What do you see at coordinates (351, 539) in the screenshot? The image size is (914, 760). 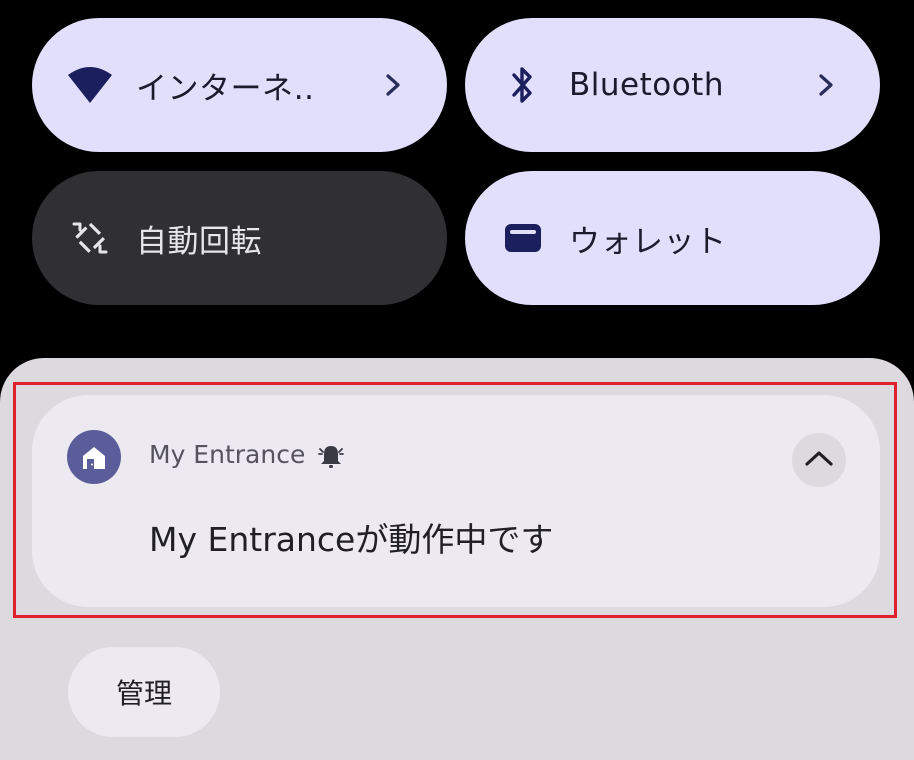 I see `notification-message: My Entranceが動作中です` at bounding box center [351, 539].